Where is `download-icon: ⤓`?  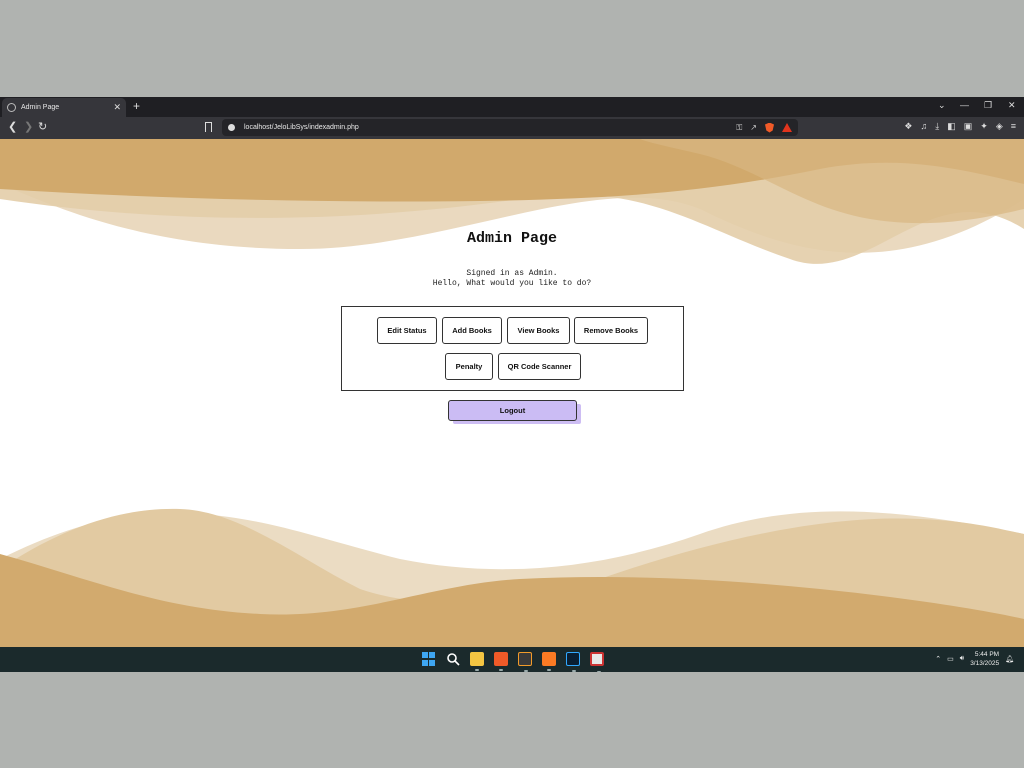 download-icon: ⤓ is located at coordinates (937, 126).